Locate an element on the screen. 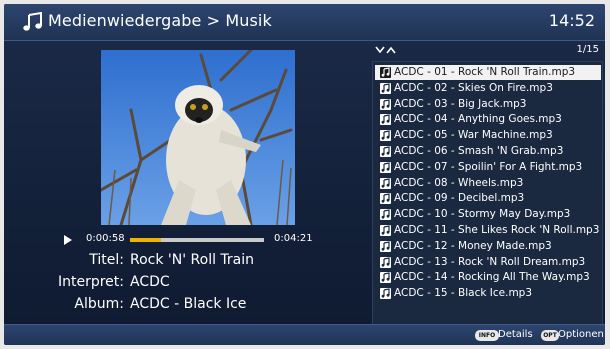 Image resolution: width=610 pixels, height=349 pixels. playlist-item: ACDC - 03 - Big Jack.mp3 is located at coordinates (488, 104).